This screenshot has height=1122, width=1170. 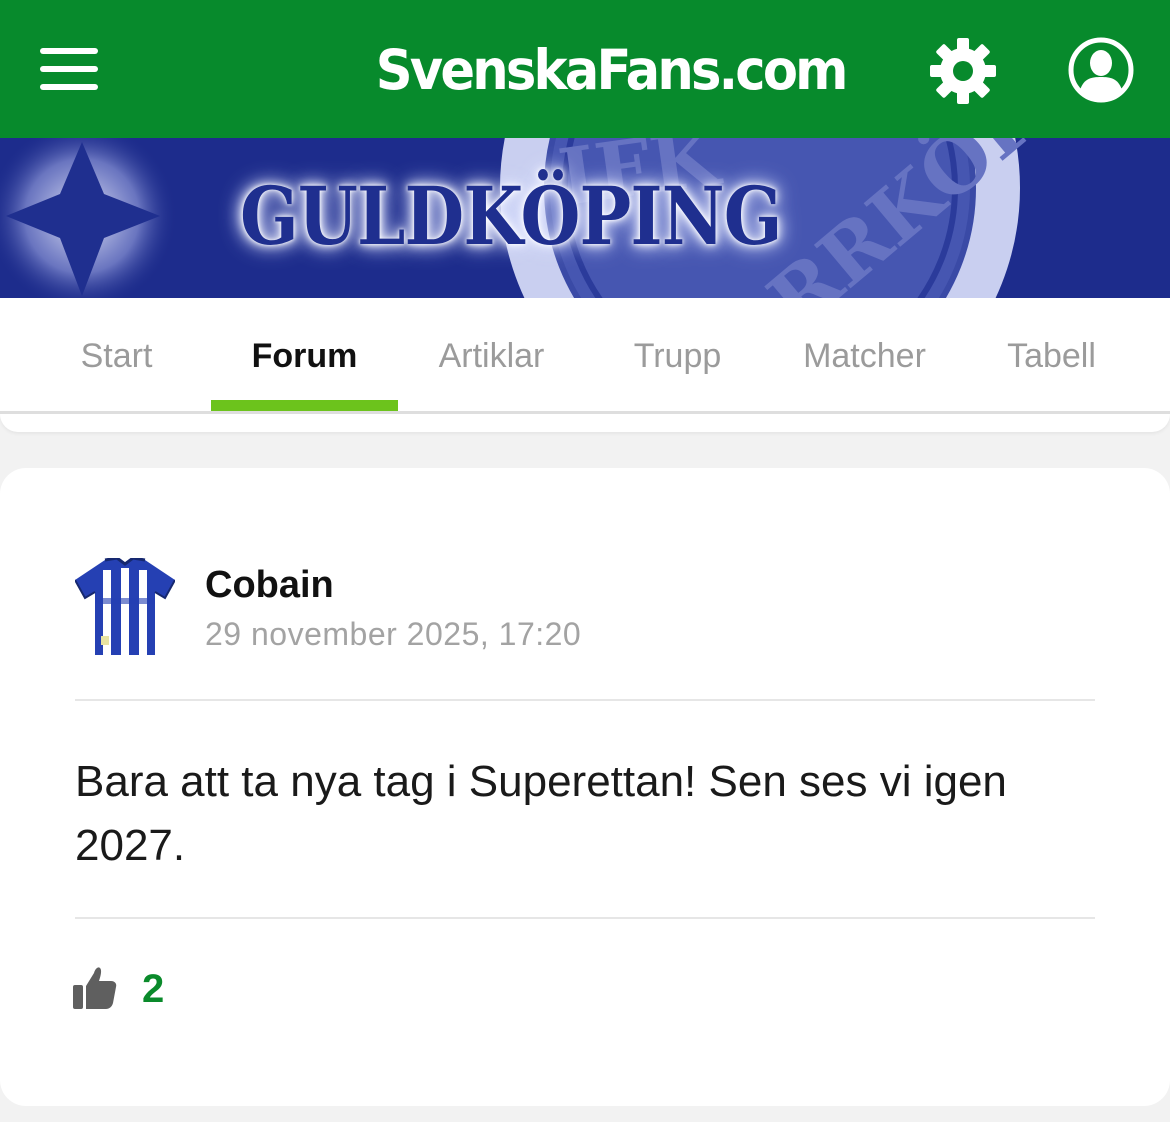 I want to click on tab-tabell: Tabell, so click(x=1051, y=354).